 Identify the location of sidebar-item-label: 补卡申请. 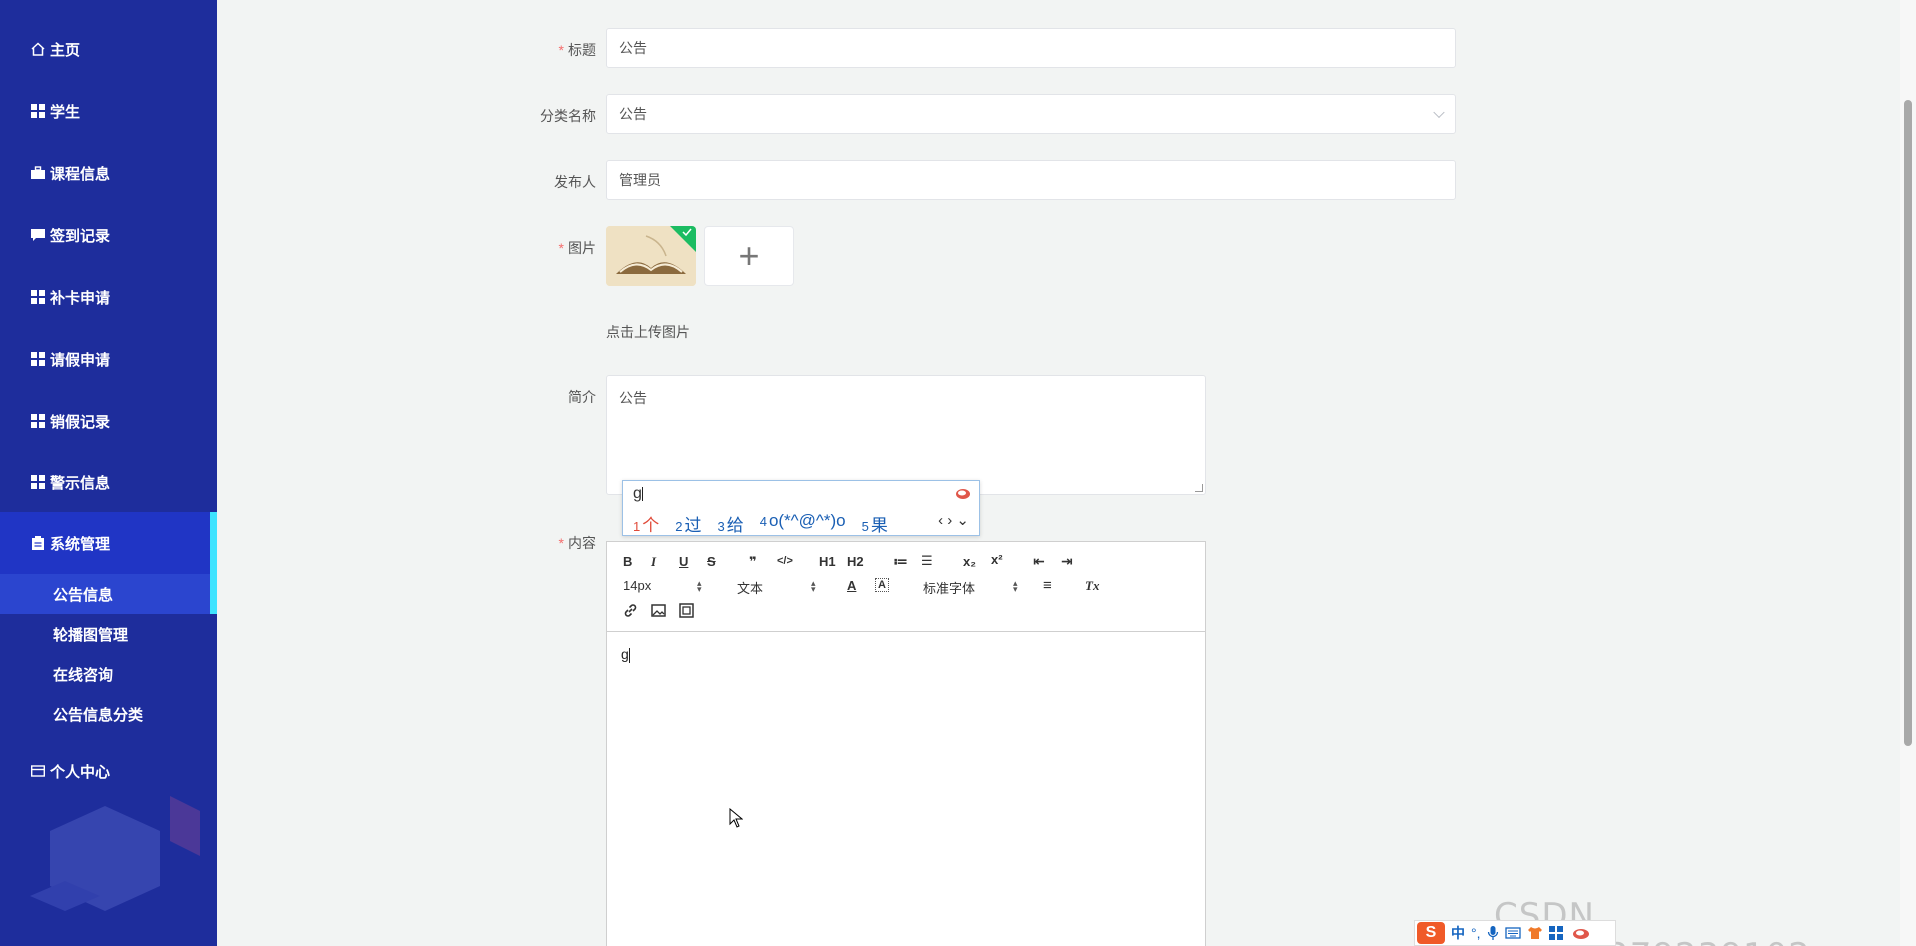
(80, 298).